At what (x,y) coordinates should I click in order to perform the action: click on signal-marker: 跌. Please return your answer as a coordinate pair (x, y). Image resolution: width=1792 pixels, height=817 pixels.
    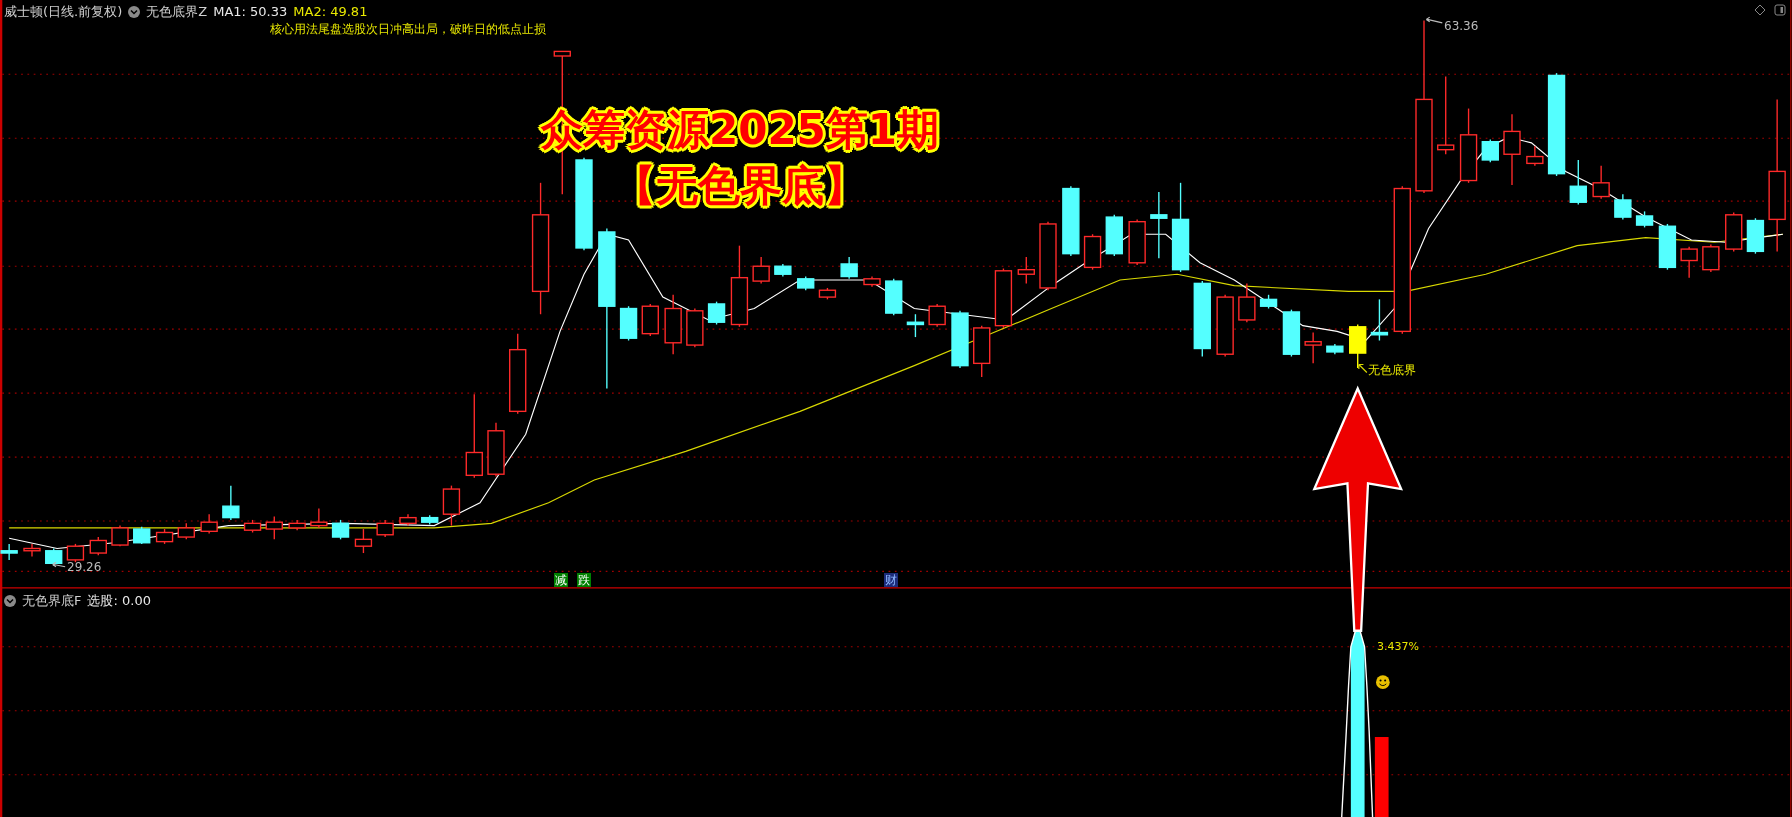
    Looking at the image, I should click on (584, 580).